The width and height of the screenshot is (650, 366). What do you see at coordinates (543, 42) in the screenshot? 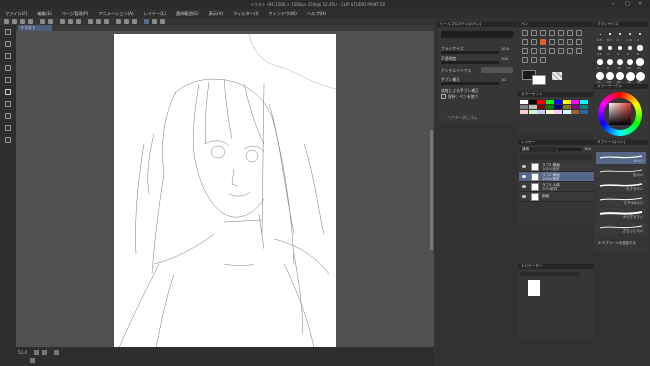
I see `pen-icon` at bounding box center [543, 42].